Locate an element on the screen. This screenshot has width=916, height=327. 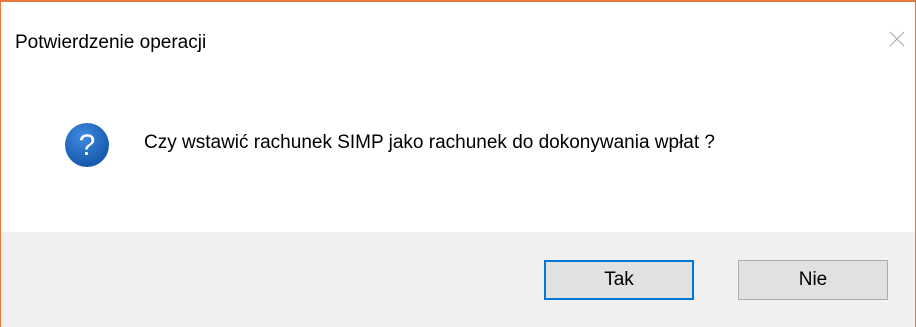
yes-button-label: Tak is located at coordinates (619, 279).